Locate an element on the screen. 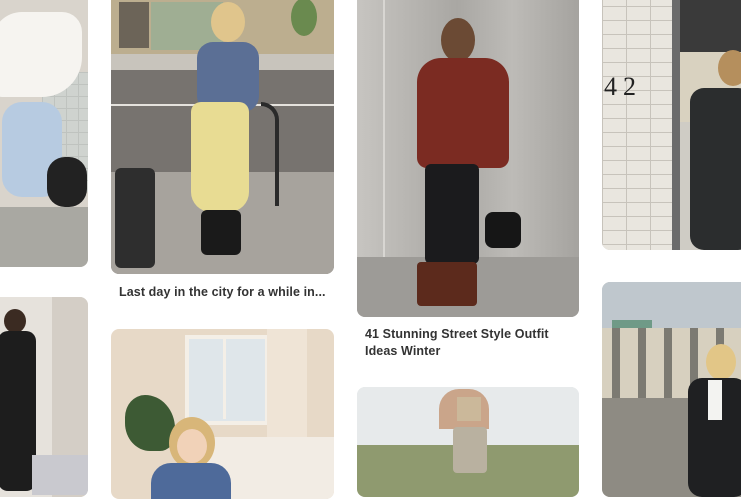 This screenshot has height=499, width=741. white-tee is located at coordinates (715, 400).